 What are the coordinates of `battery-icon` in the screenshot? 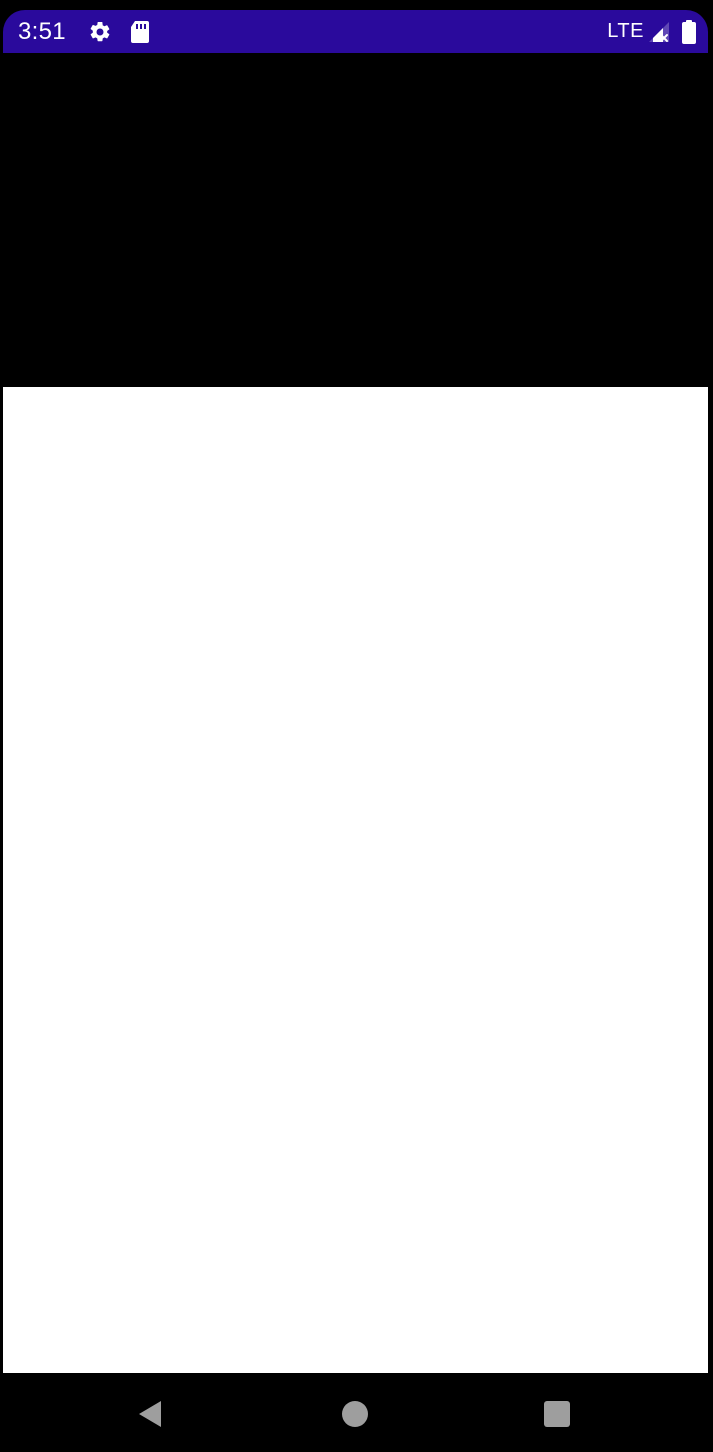 It's located at (689, 31).